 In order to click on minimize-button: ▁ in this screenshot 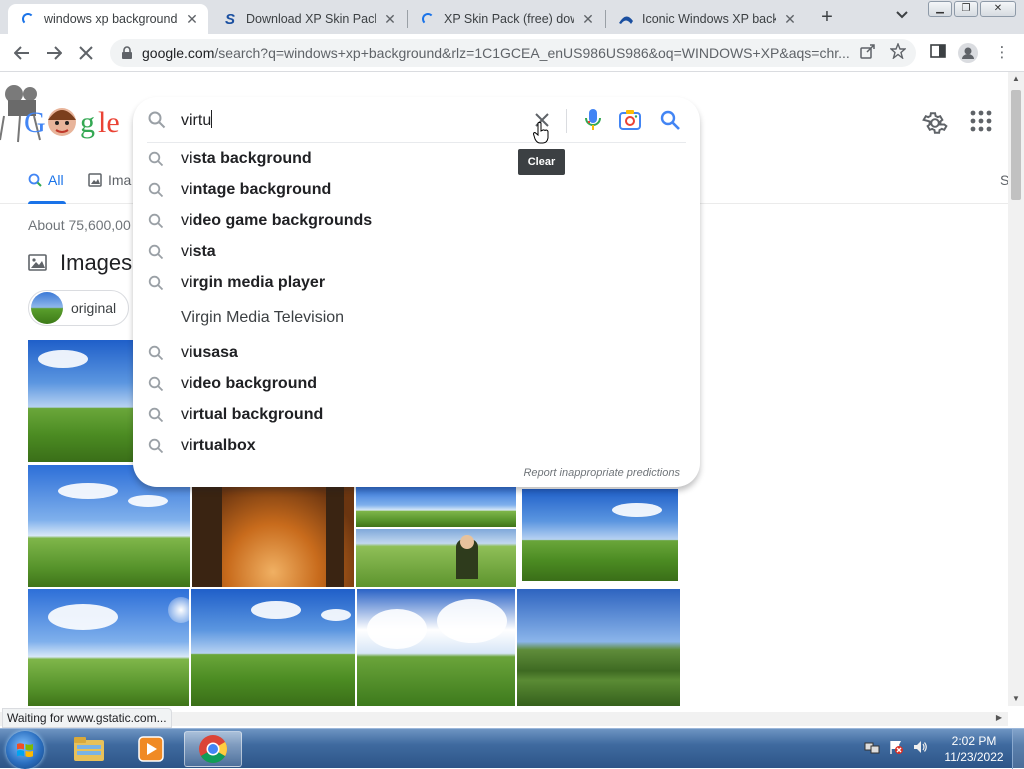, I will do `click(940, 9)`.